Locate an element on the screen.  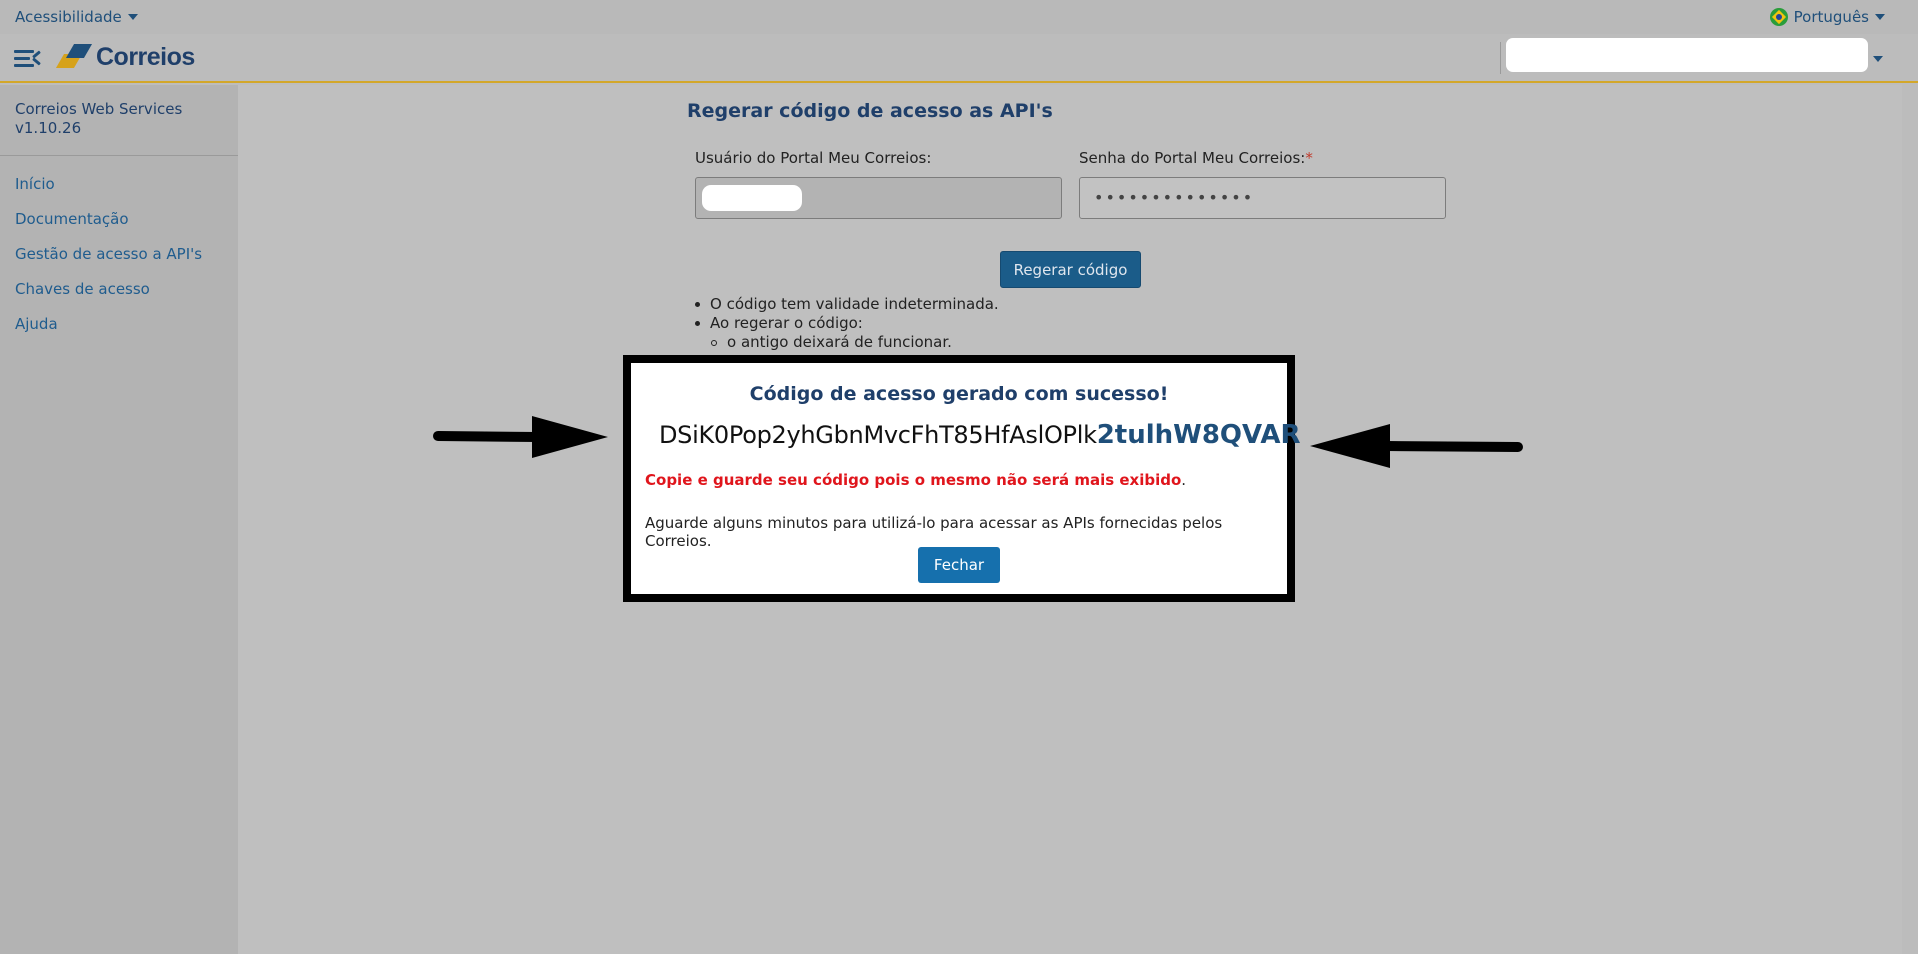
list-item: Ao regerar o código: is located at coordinates (846, 323).